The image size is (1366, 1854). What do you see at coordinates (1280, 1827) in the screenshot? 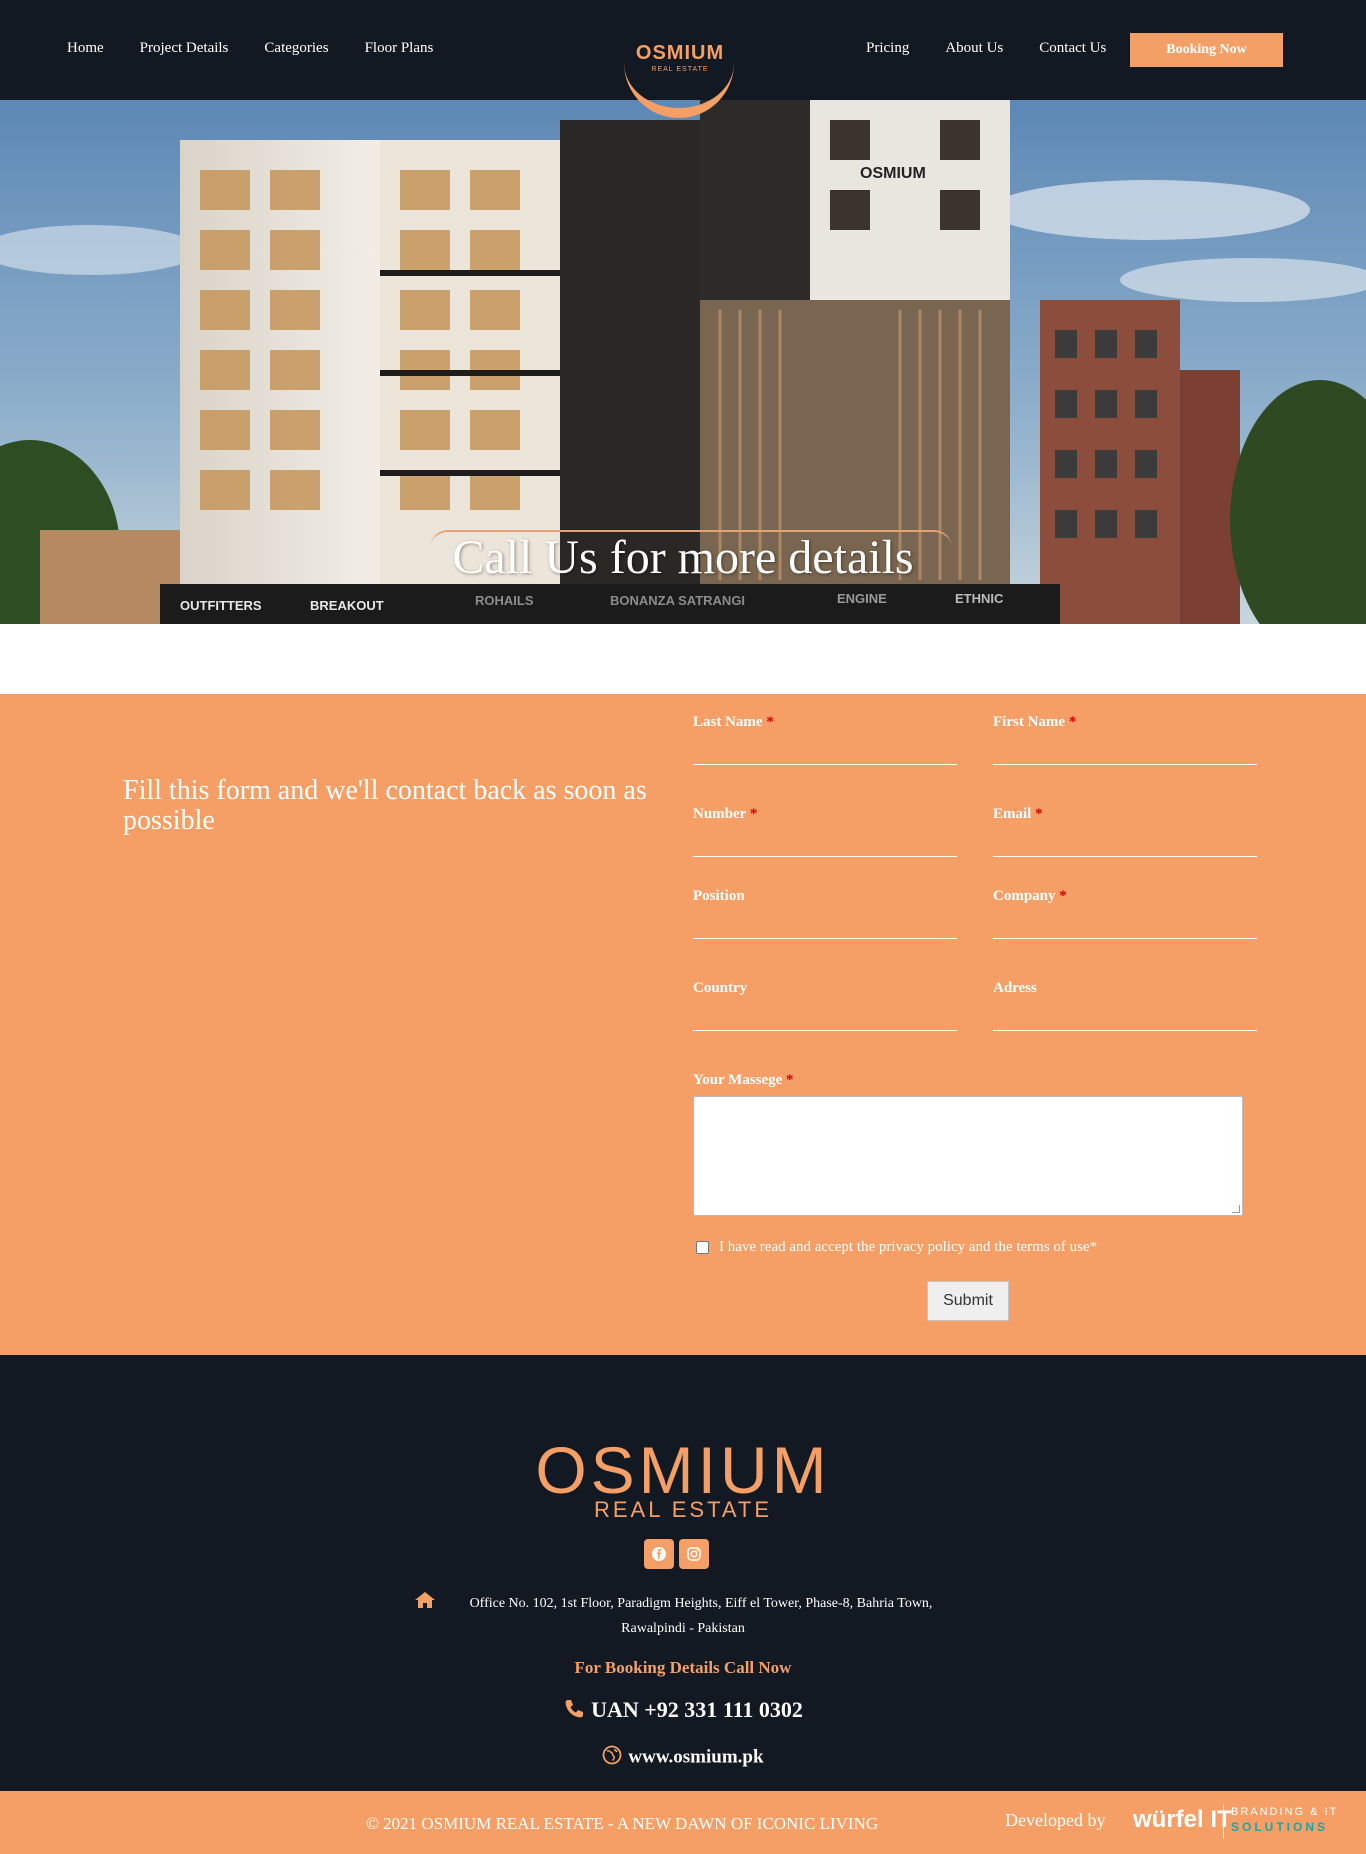
I see `developer-tagline-2: SOLUTIONS` at bounding box center [1280, 1827].